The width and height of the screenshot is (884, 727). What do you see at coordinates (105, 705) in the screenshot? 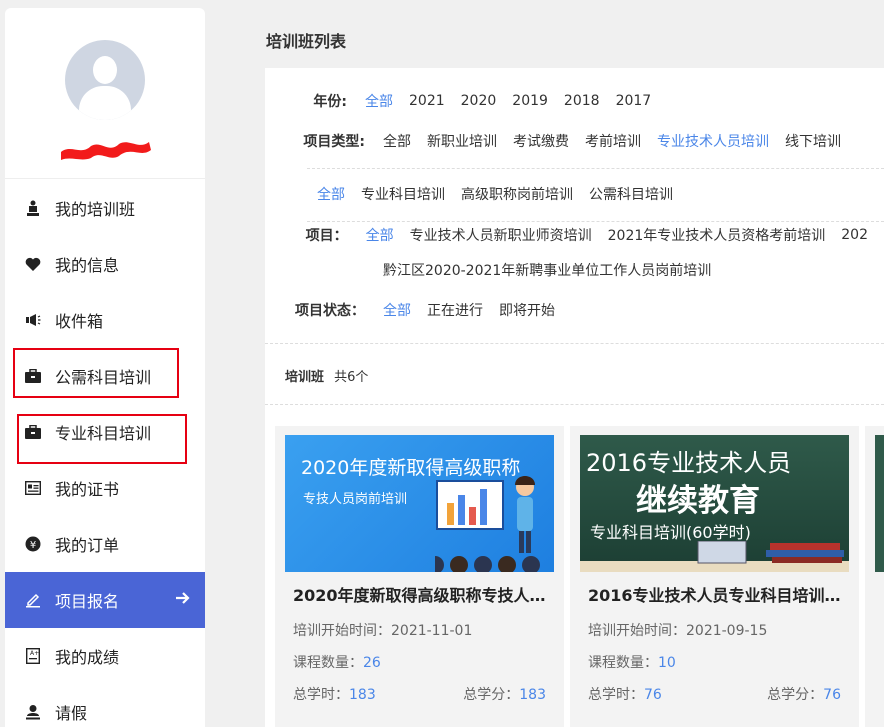
I see `sidebar-item-leave: 请假` at bounding box center [105, 705].